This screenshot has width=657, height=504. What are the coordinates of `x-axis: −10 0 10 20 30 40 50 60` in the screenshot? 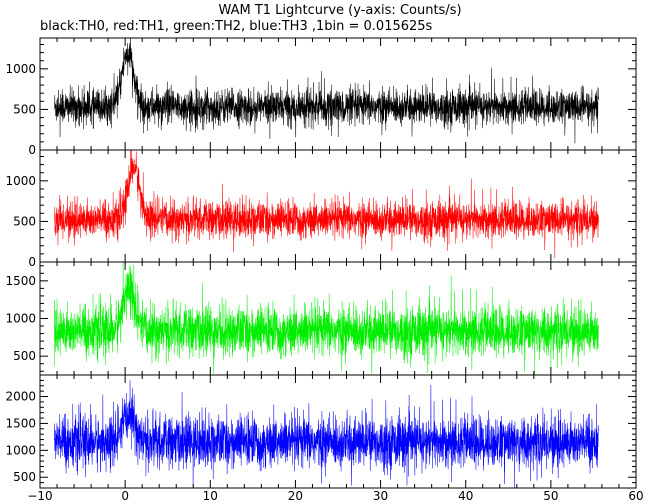 It's located at (335, 496).